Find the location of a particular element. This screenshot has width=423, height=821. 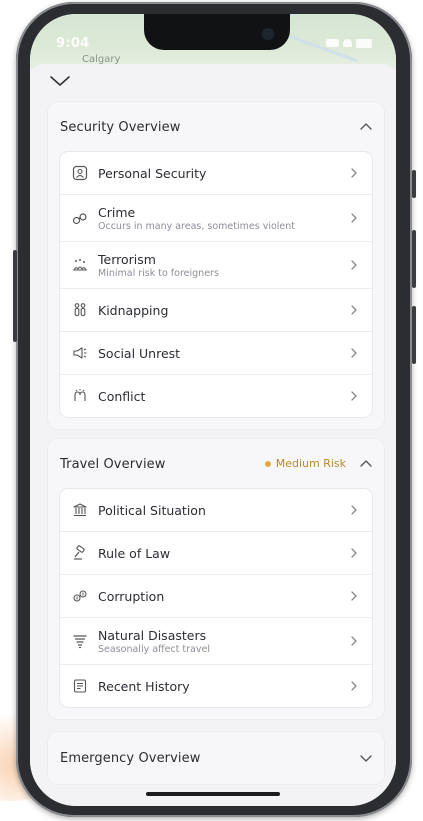

row-subtitle: Seasonally affect travel is located at coordinates (154, 649).